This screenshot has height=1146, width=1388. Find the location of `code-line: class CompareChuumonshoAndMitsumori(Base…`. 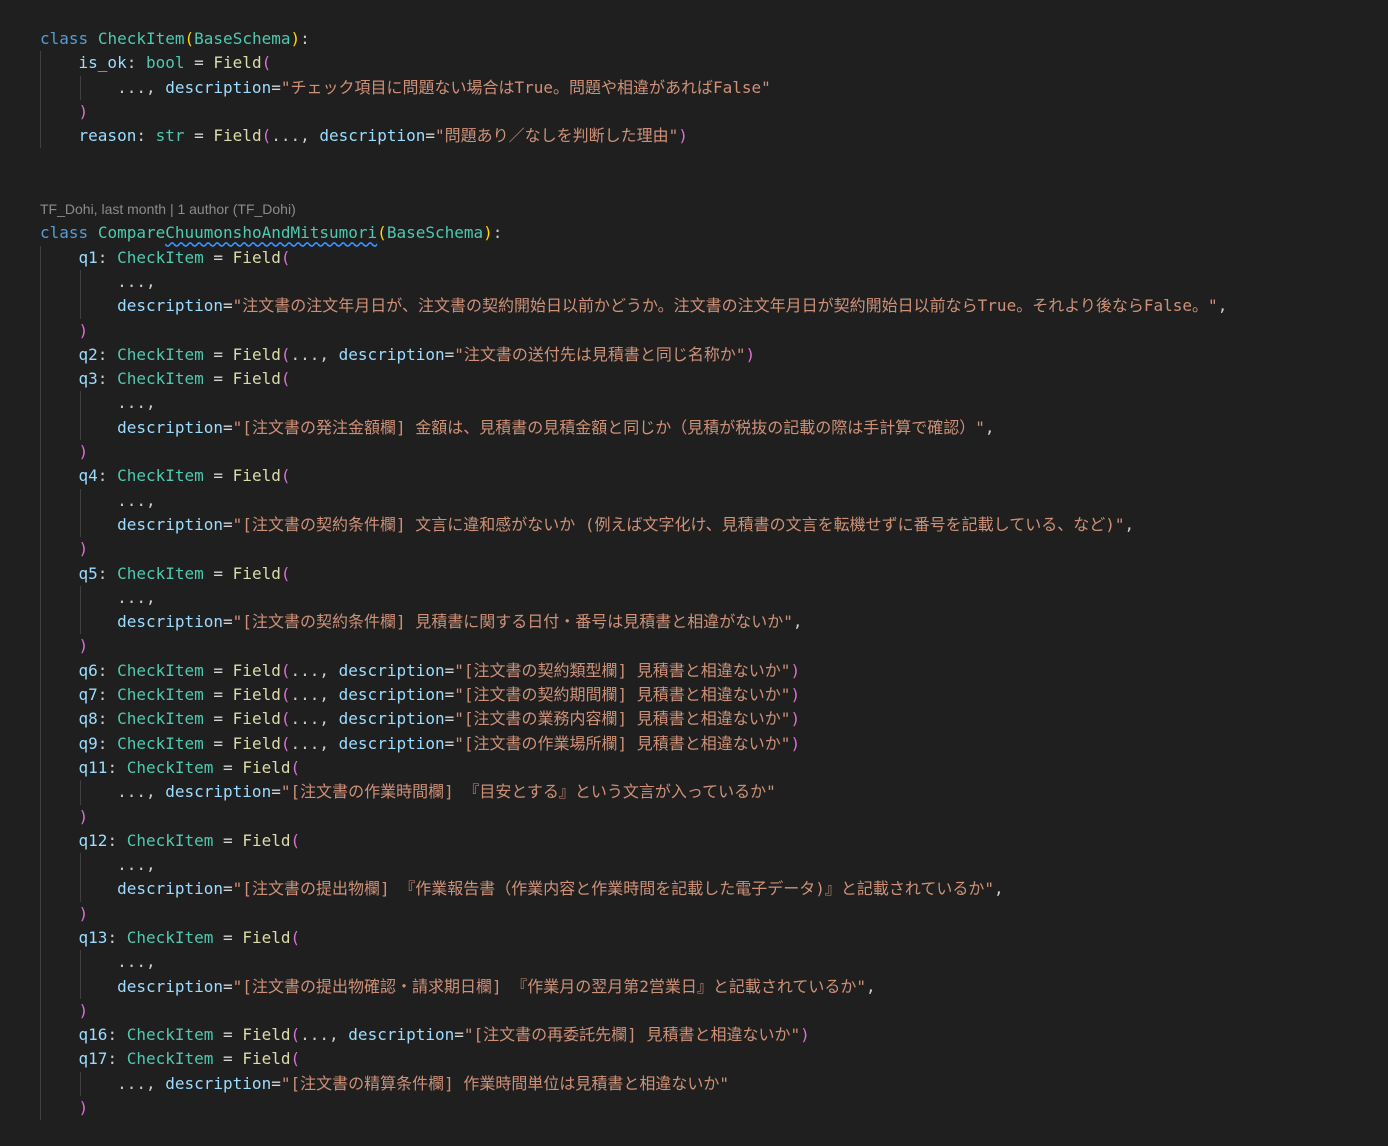

code-line: class CompareChuumonshoAndMitsumori(Base… is located at coordinates (710, 233).